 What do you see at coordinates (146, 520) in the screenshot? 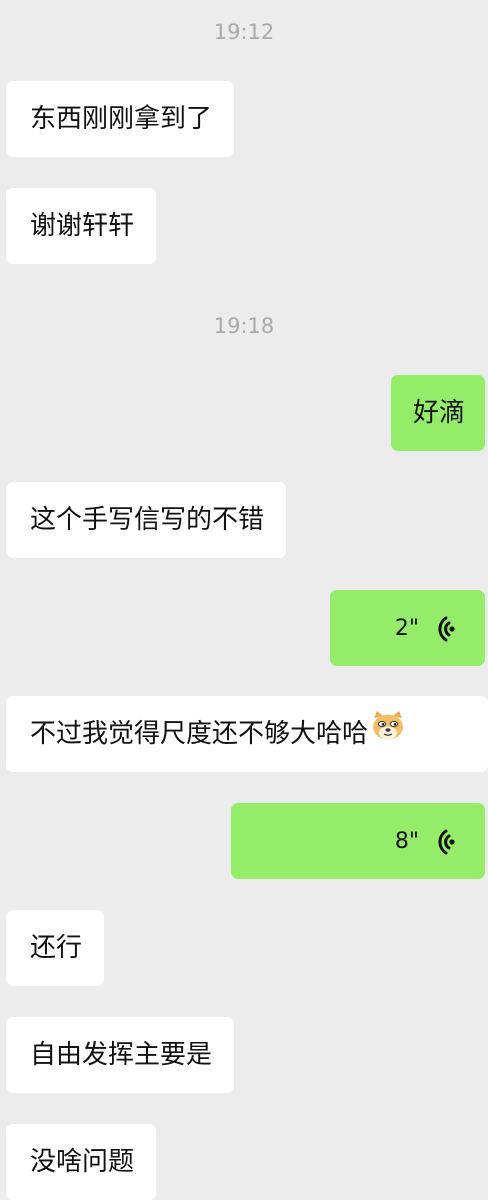
I see `message-bubble-incoming: 这个手写信写的不错` at bounding box center [146, 520].